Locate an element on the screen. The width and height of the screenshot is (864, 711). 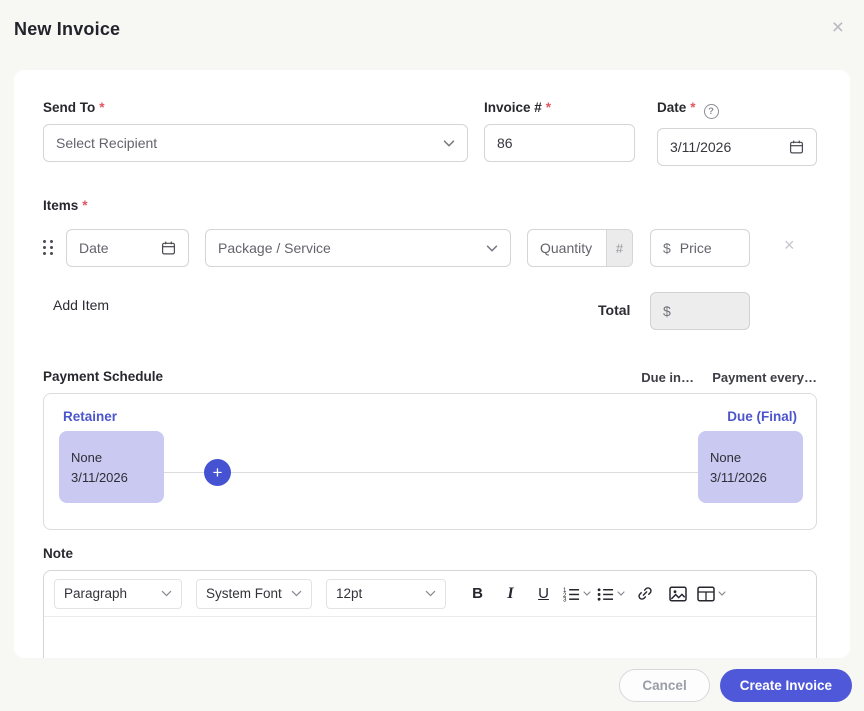
note-content-area is located at coordinates (430, 637).